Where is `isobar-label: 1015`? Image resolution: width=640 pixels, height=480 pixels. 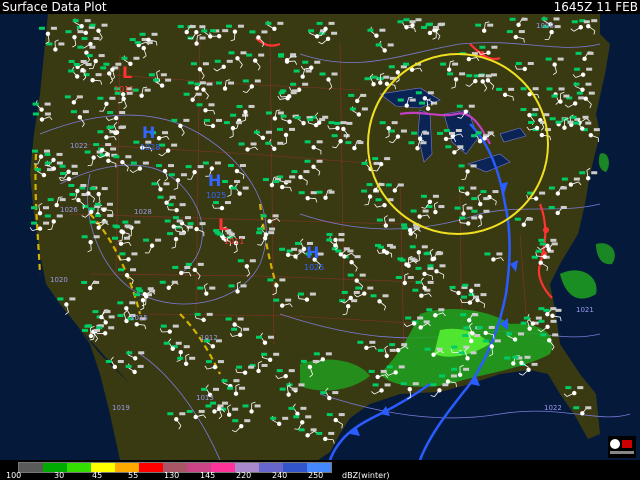
isobar-label: 1015 is located at coordinates (139, 318).